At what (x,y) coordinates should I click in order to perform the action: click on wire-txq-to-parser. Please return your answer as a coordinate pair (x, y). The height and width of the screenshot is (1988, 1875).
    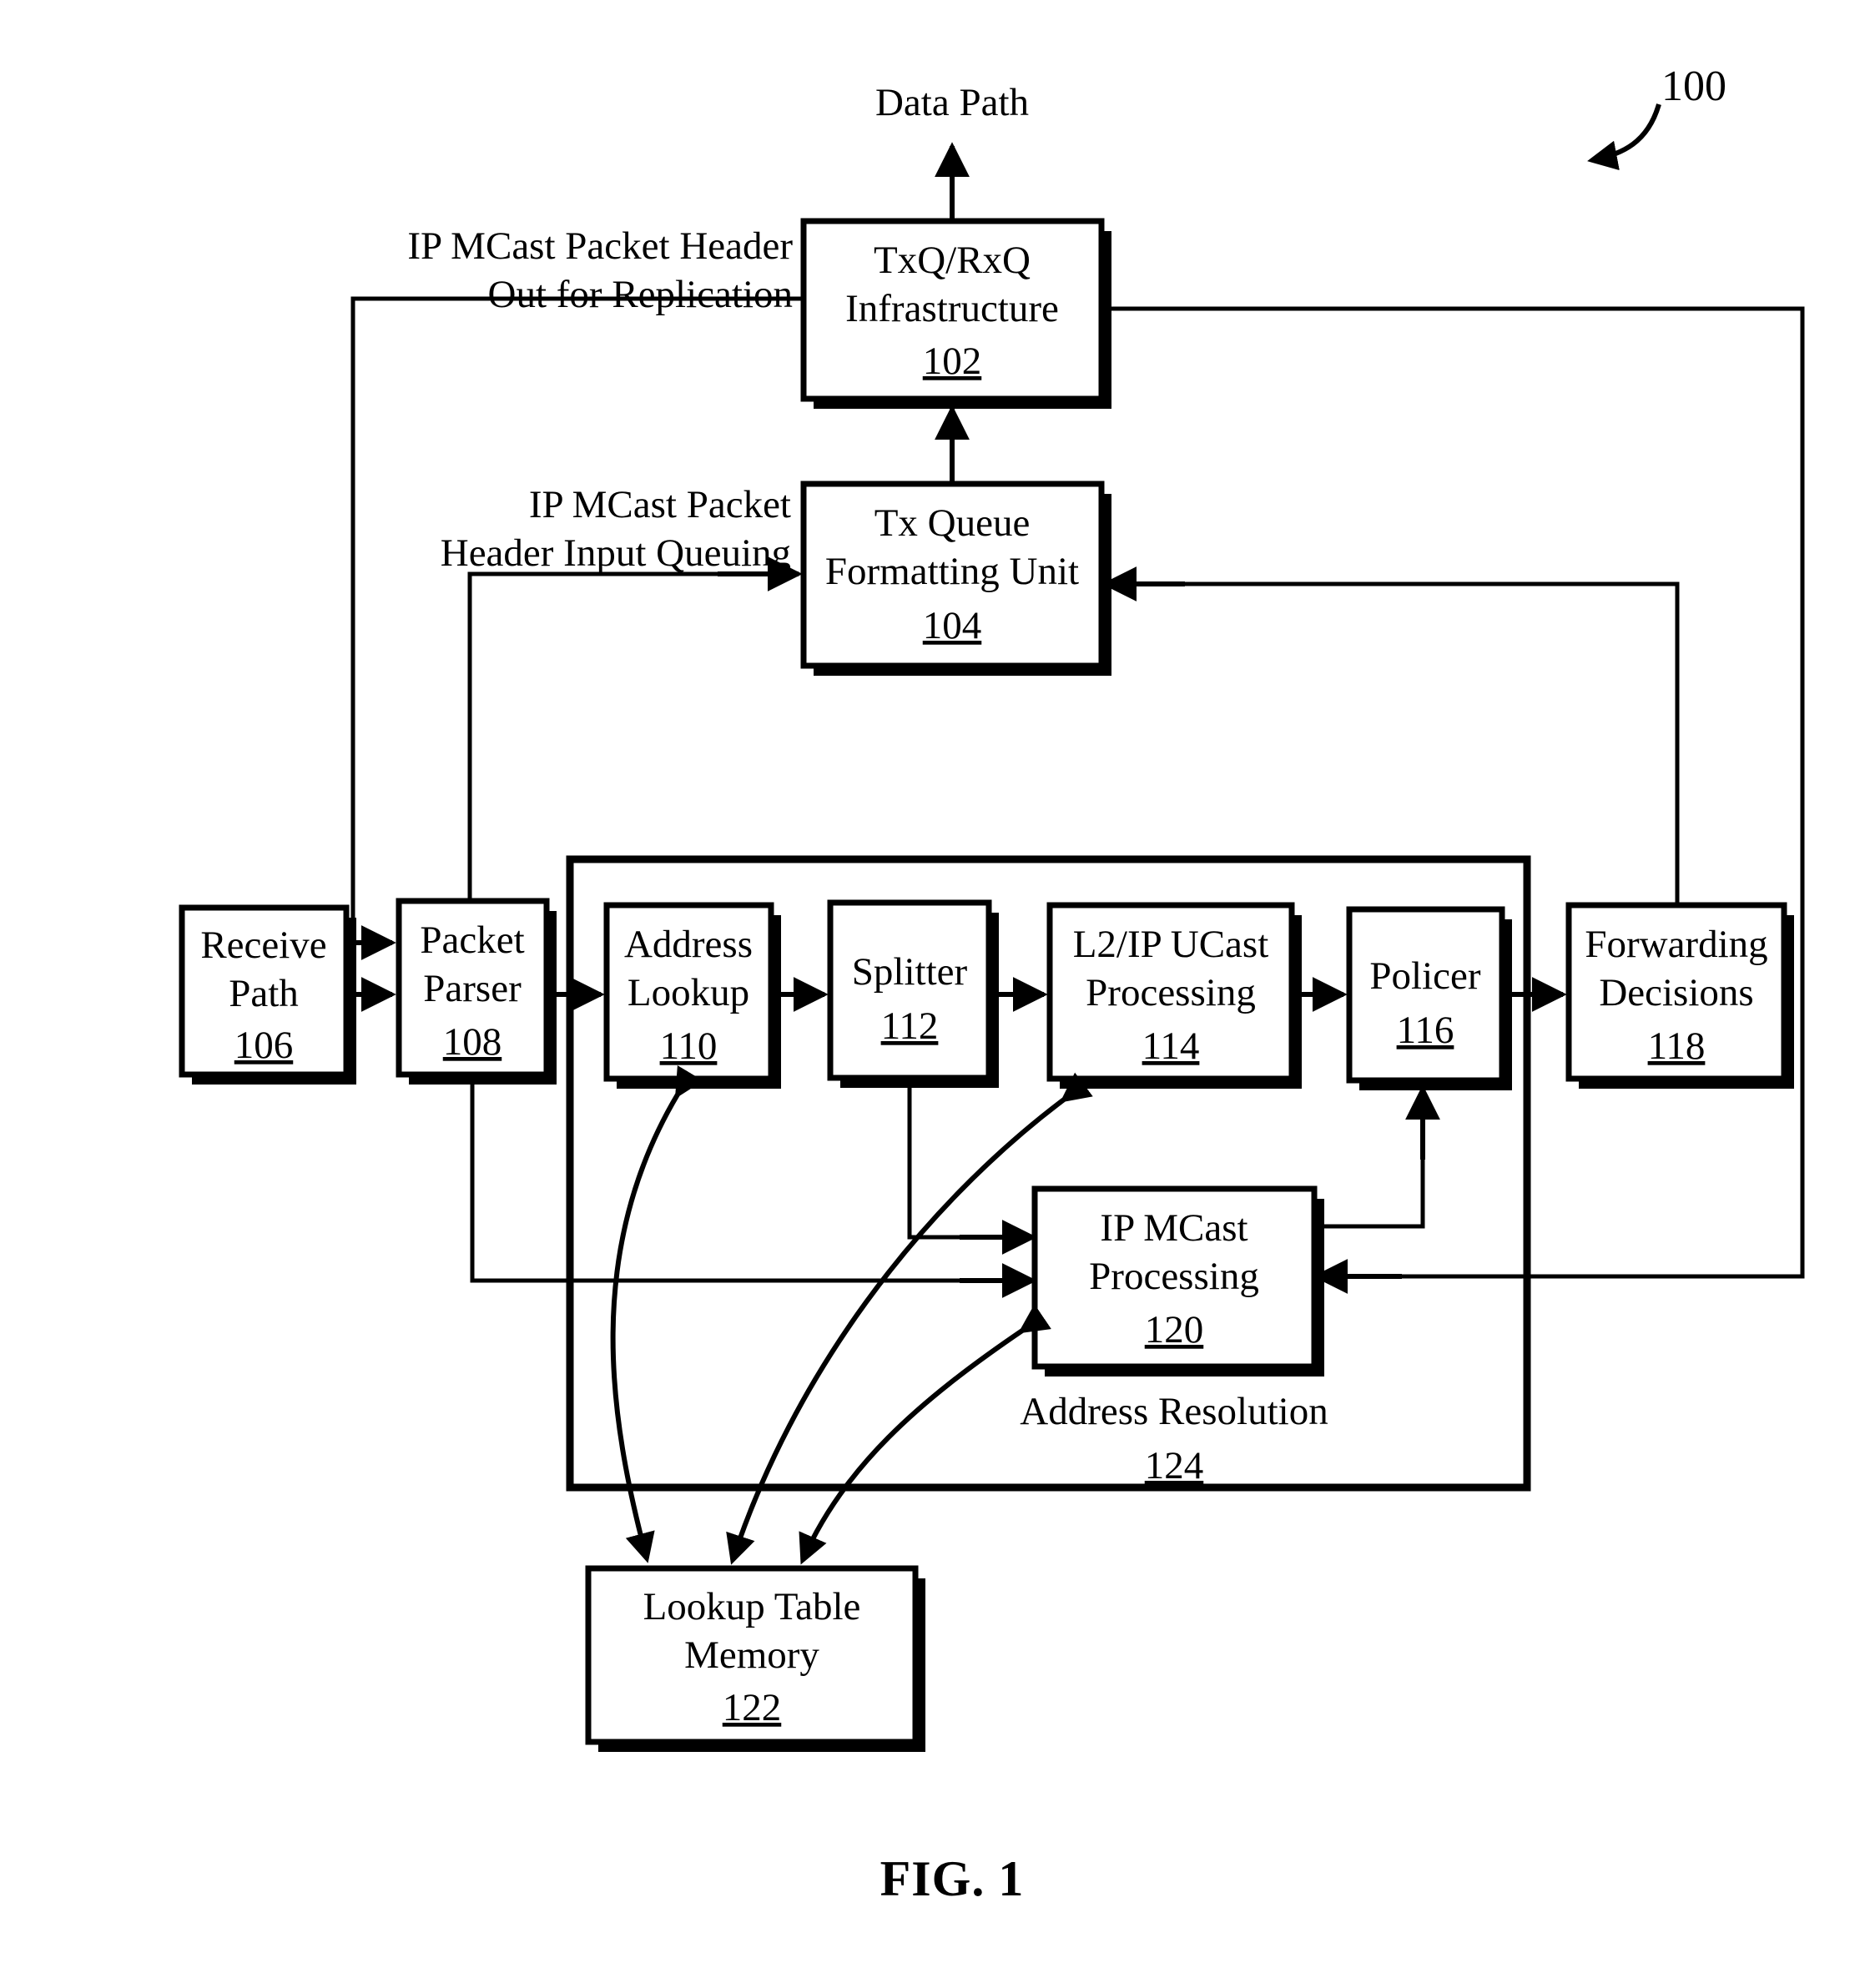
    Looking at the image, I should click on (577, 621).